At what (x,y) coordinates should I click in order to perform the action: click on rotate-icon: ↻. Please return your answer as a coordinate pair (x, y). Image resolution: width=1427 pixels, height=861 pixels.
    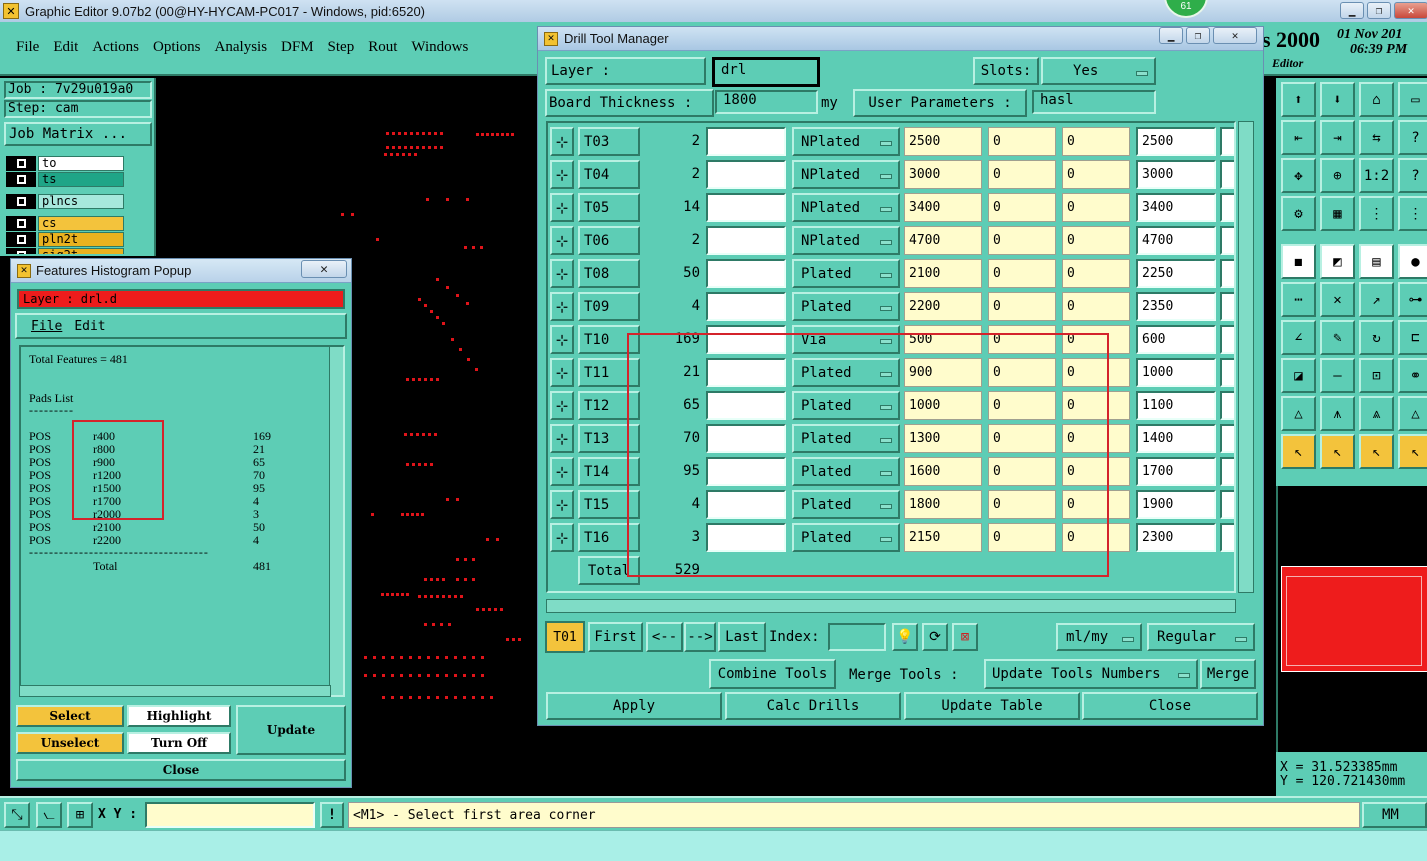
    Looking at the image, I should click on (1376, 337).